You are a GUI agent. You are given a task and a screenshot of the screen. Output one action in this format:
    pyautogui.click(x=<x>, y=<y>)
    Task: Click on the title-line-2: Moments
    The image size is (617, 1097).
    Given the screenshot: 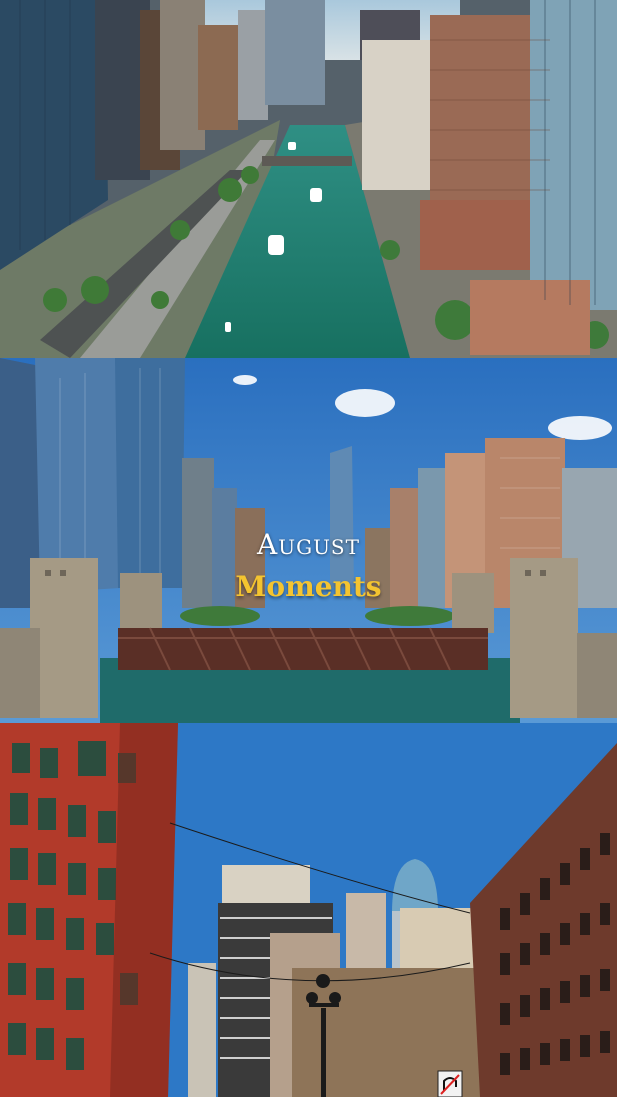 What is the action you would take?
    pyautogui.click(x=308, y=586)
    